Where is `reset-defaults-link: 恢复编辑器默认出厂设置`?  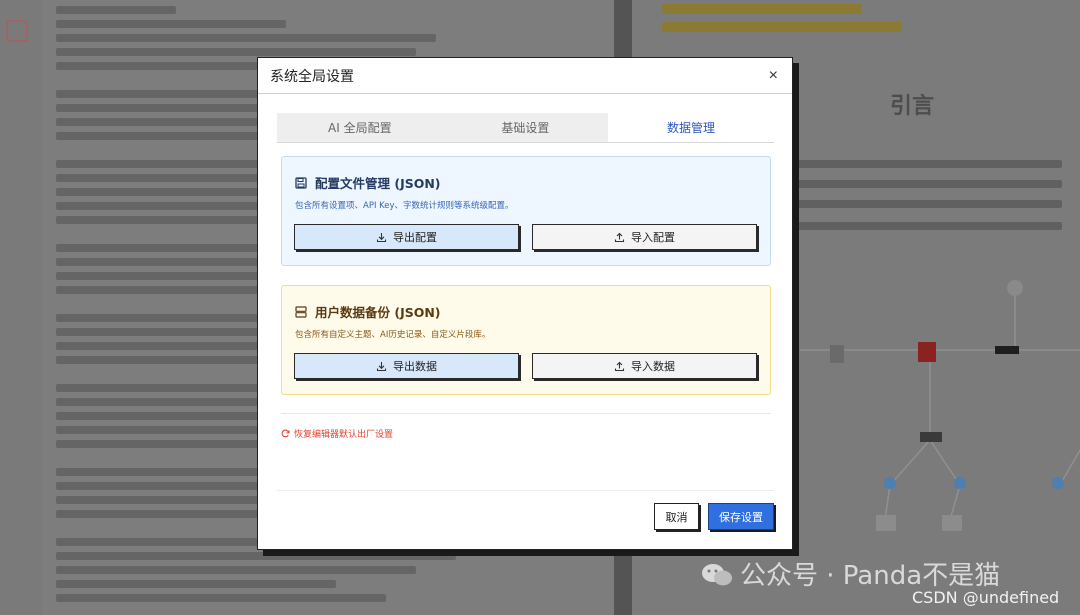
reset-defaults-link: 恢复编辑器默认出厂设置 is located at coordinates (337, 433).